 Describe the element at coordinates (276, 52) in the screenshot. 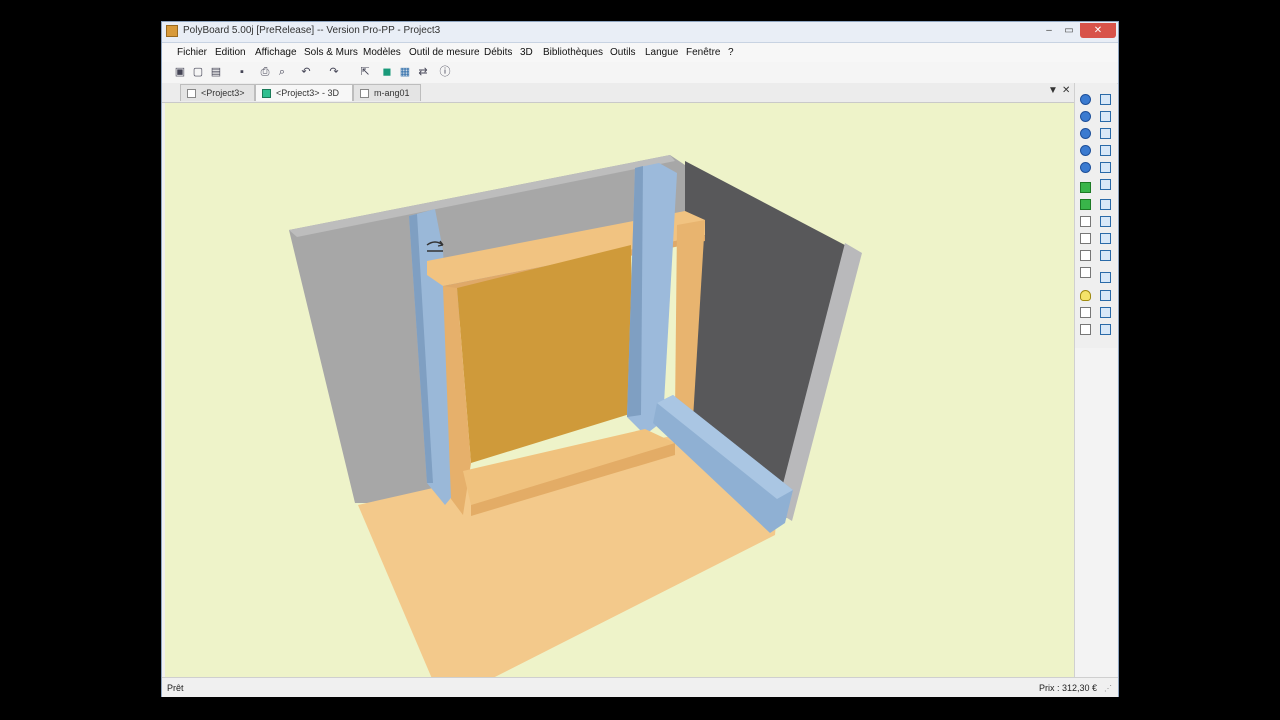

I see `menu-affichage: Affichage` at that location.